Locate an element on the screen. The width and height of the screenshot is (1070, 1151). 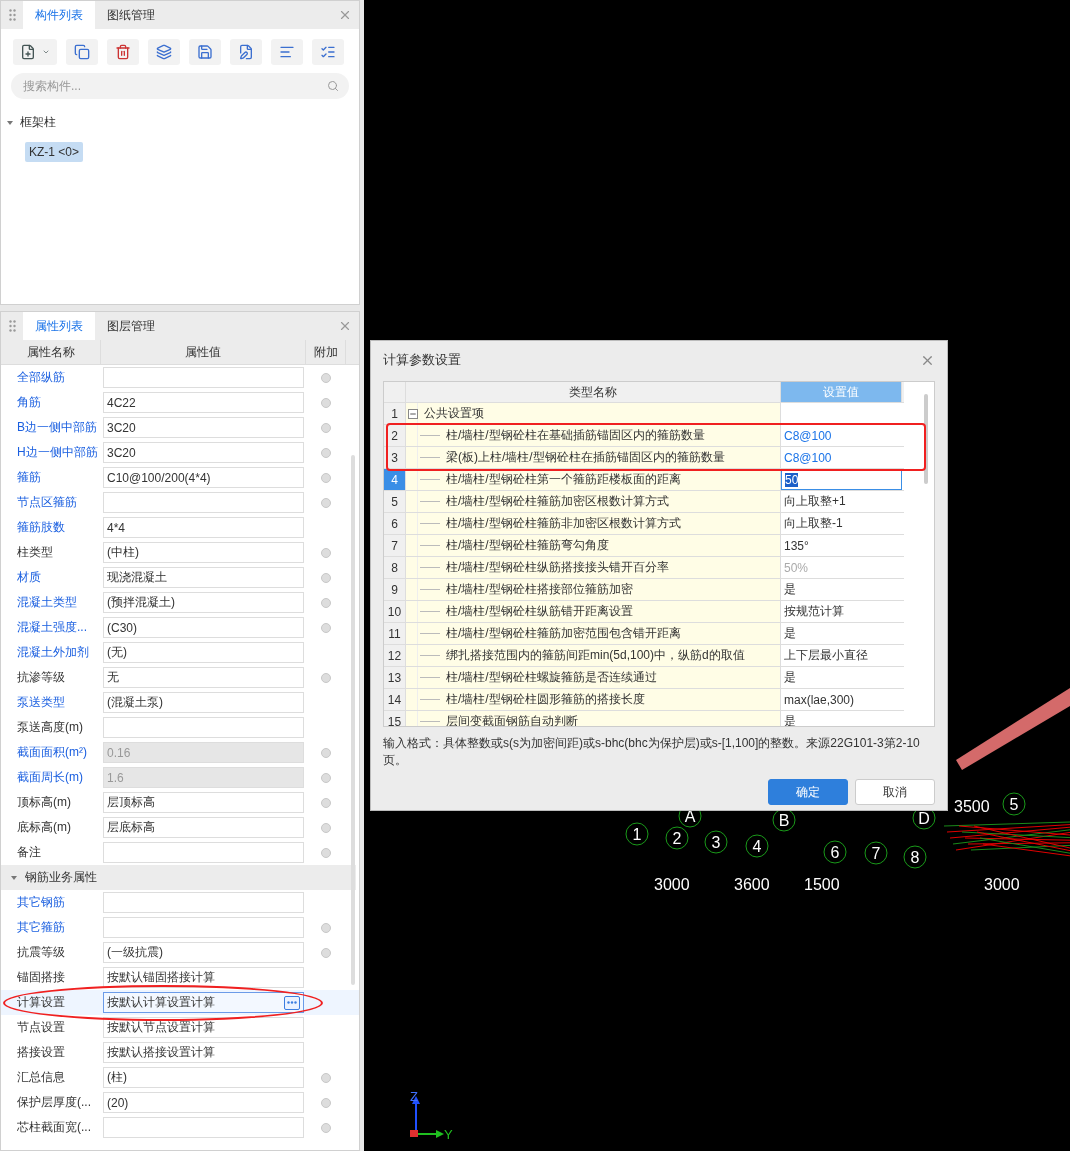
grid-bubble: 5 is located at coordinates (1014, 804).